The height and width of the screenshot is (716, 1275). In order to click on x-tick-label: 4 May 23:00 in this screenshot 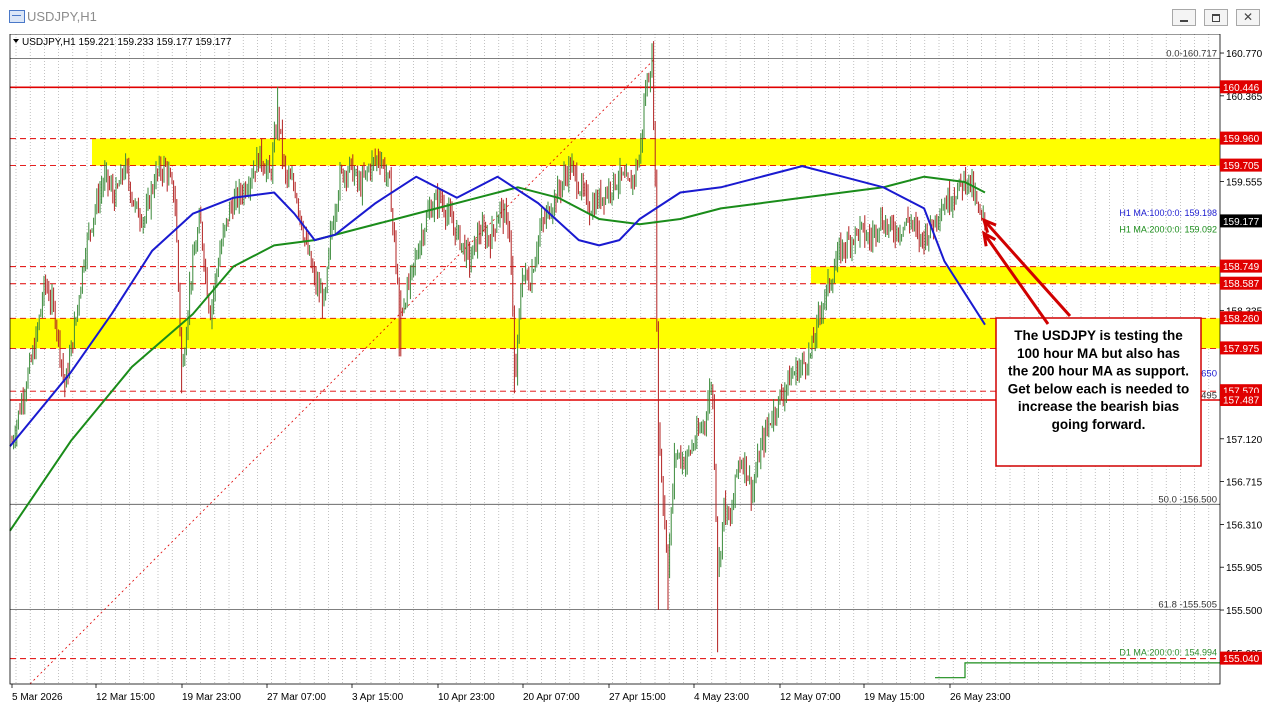, I will do `click(721, 697)`.